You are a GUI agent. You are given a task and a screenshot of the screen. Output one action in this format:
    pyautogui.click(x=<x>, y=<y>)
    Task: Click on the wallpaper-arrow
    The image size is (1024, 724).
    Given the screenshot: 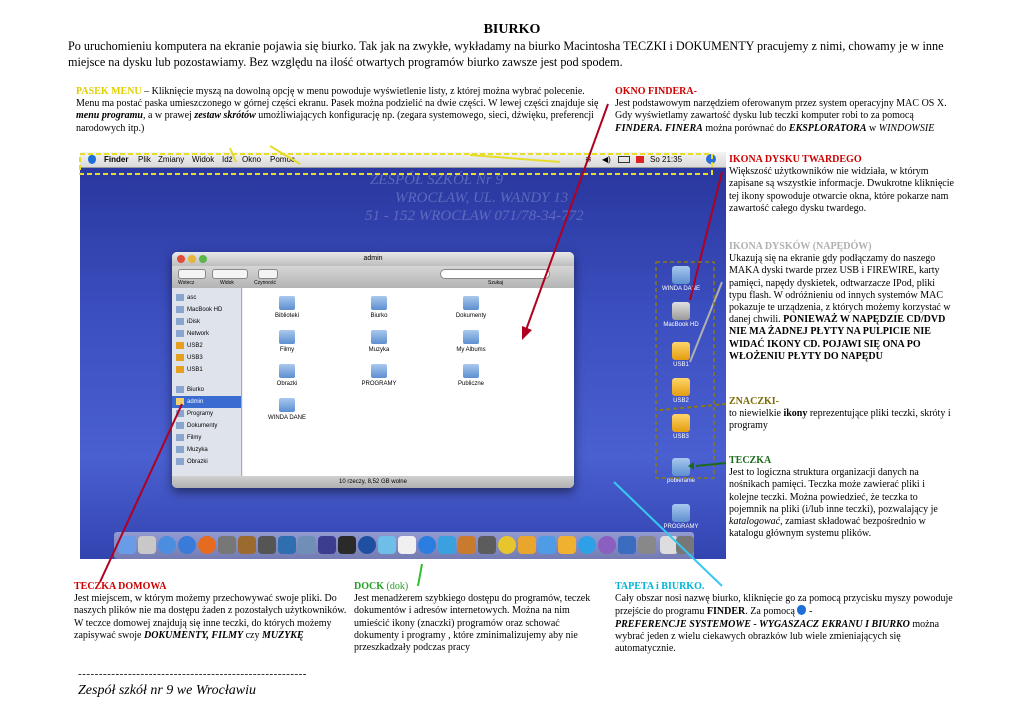 What is the action you would take?
    pyautogui.click(x=668, y=534)
    